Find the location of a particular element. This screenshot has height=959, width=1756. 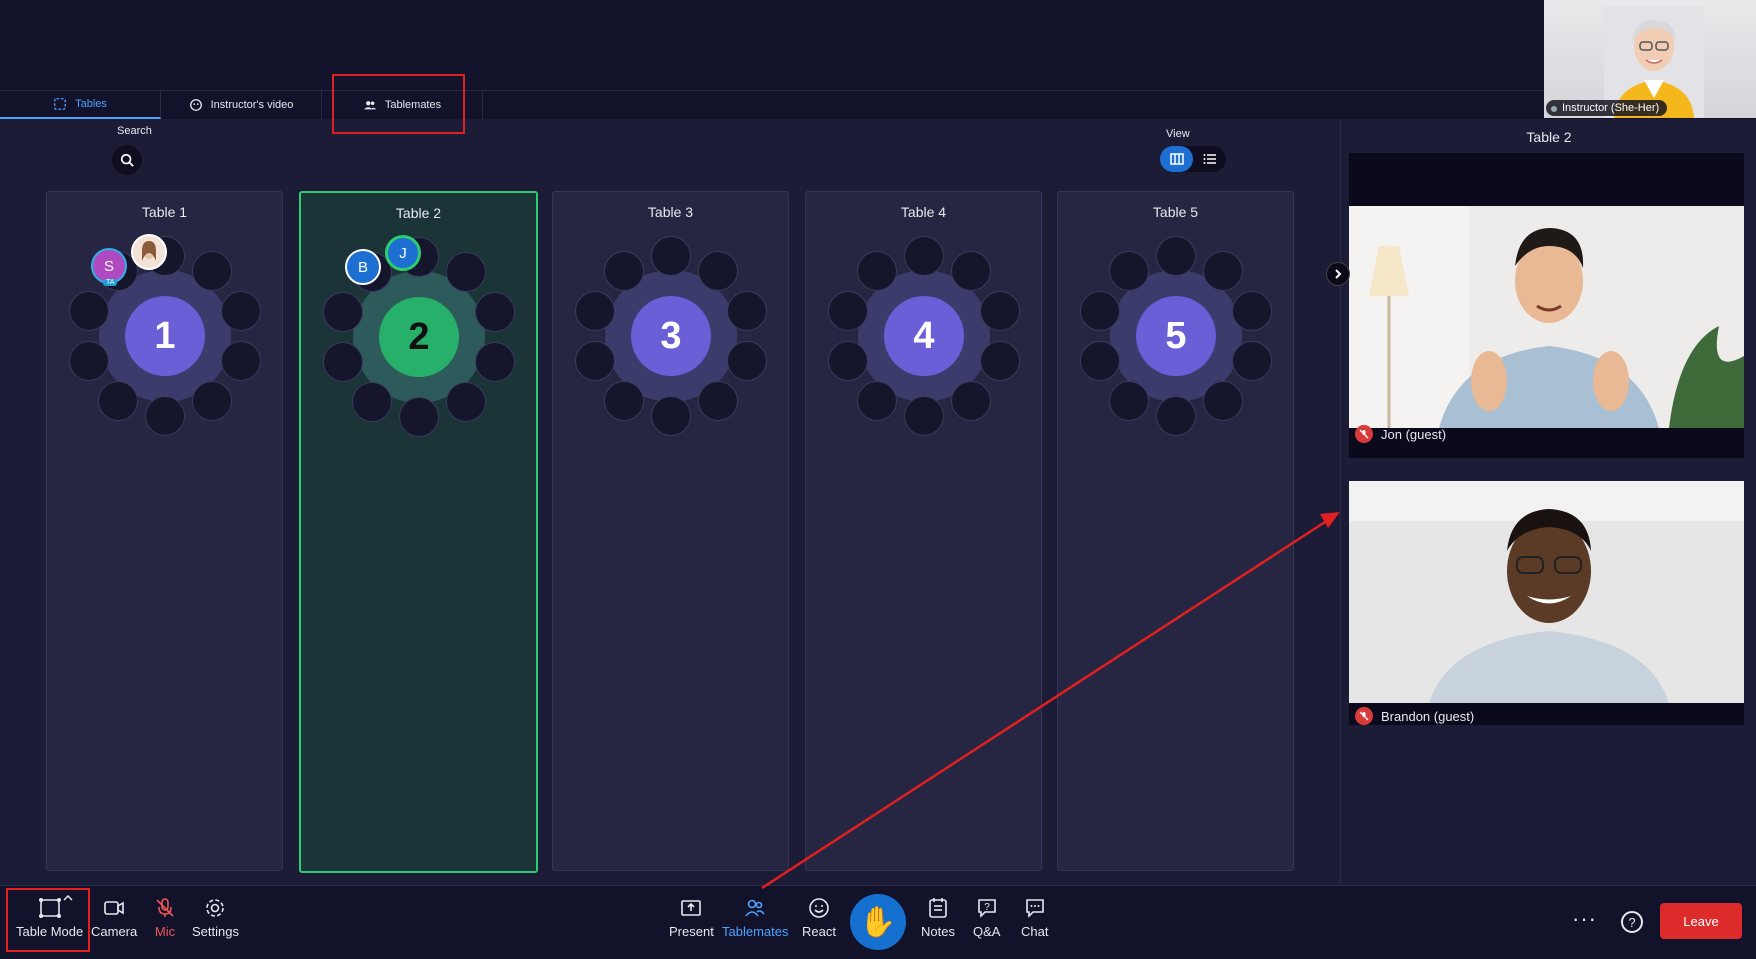

tab-instructors-video: Instructor's video is located at coordinates (241, 105).